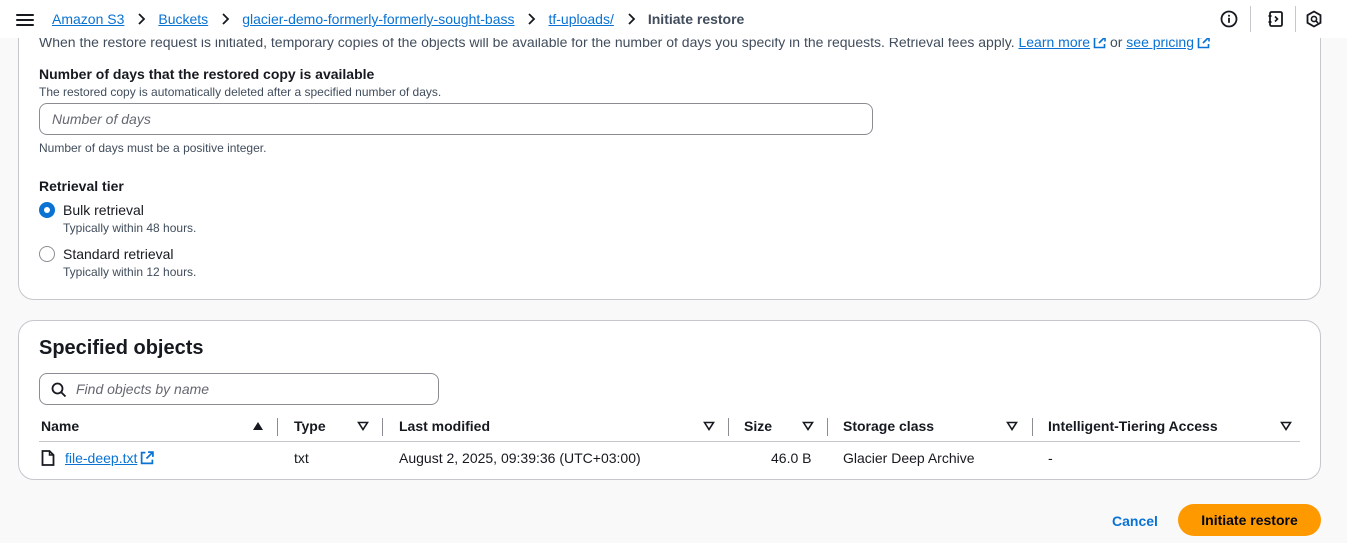  I want to click on bulk-retrieval-label: Bulk retrieval, so click(103, 210).